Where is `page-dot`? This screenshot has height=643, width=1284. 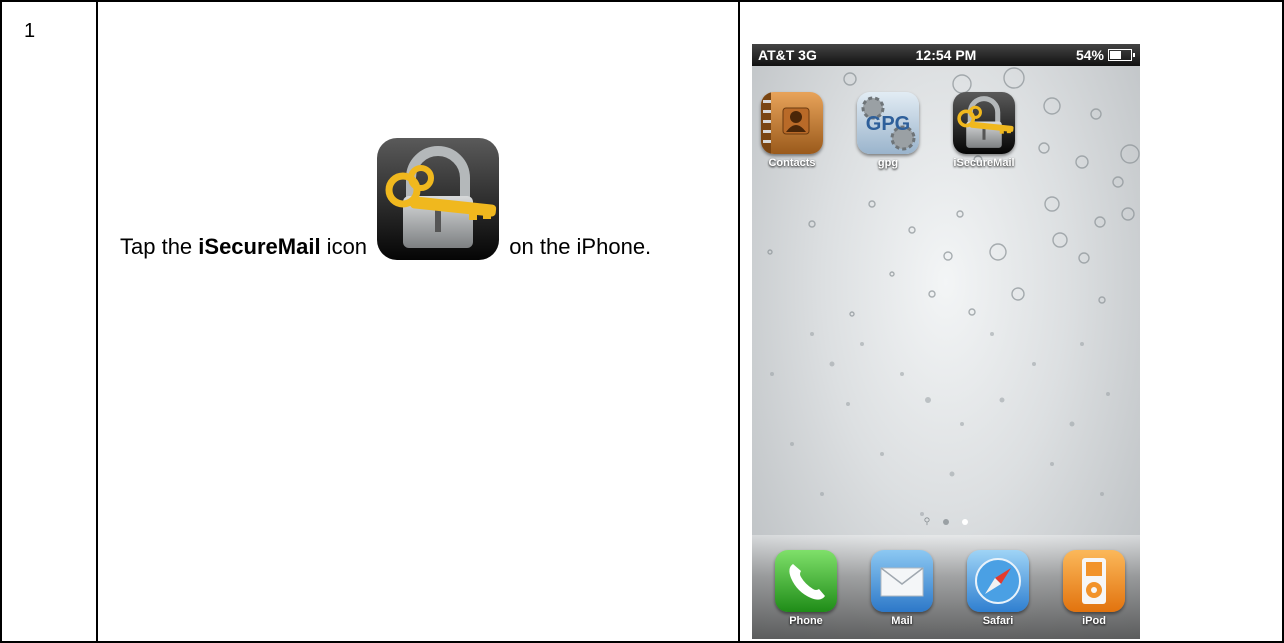
page-dot is located at coordinates (946, 522).